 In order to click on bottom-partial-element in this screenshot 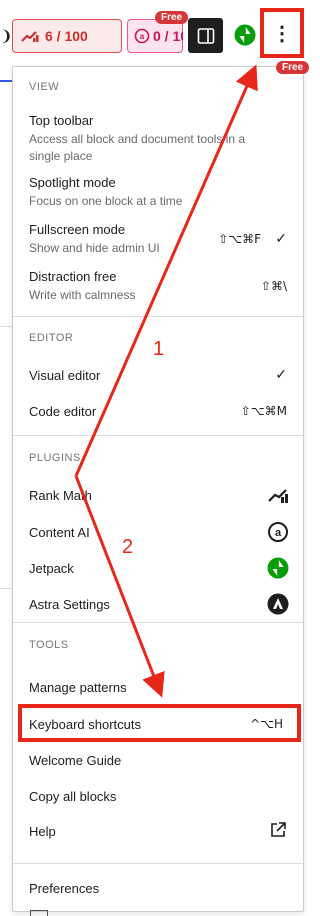, I will do `click(39, 913)`.